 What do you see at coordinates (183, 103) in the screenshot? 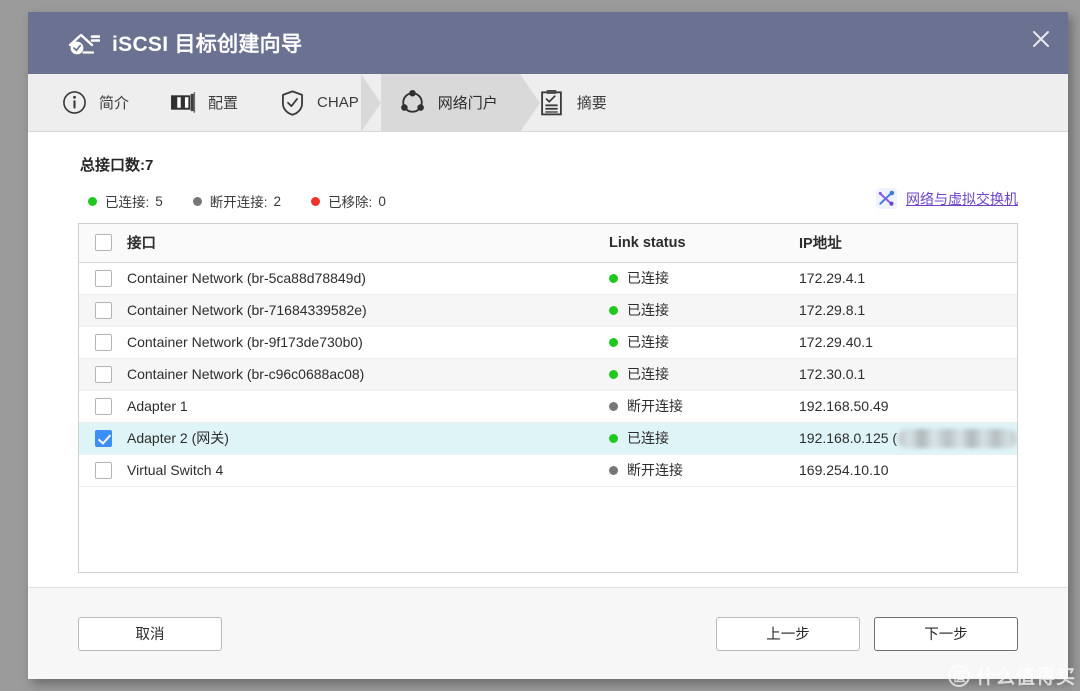
I see `server-icon` at bounding box center [183, 103].